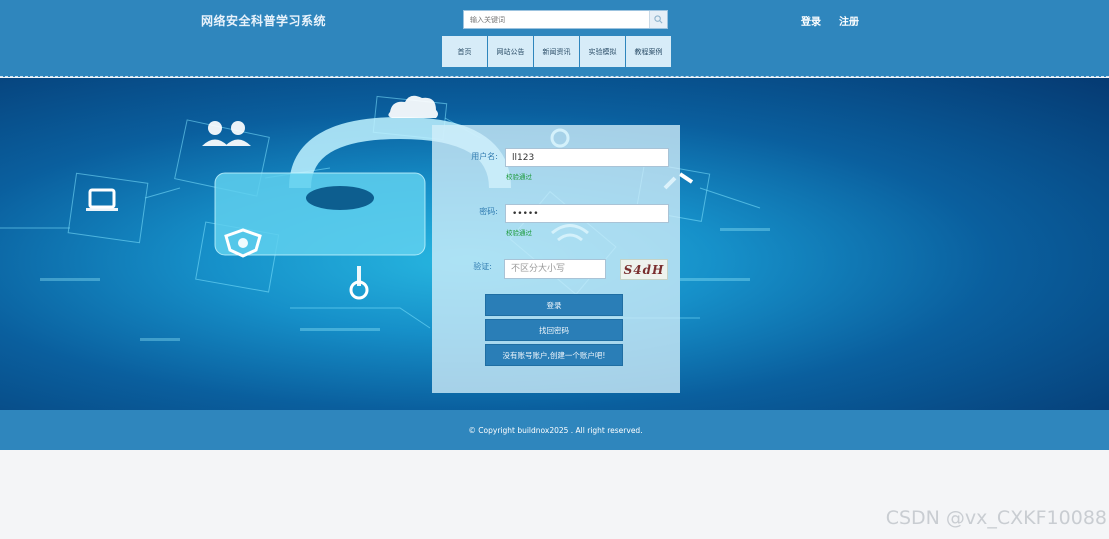  I want to click on search-icon, so click(658, 19).